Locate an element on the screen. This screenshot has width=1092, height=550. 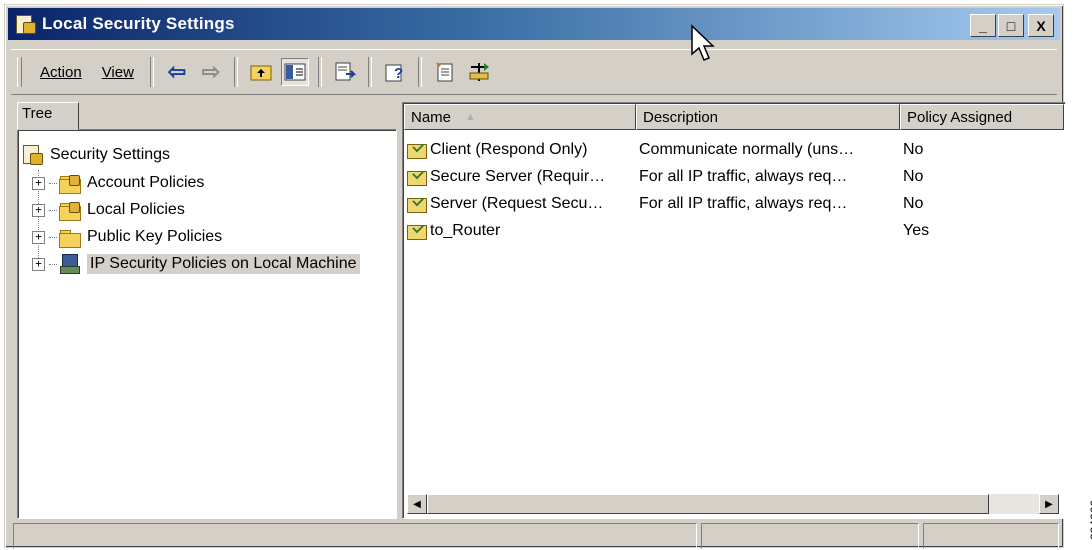
scroll-right-icon: ▶ is located at coordinates (1049, 504).